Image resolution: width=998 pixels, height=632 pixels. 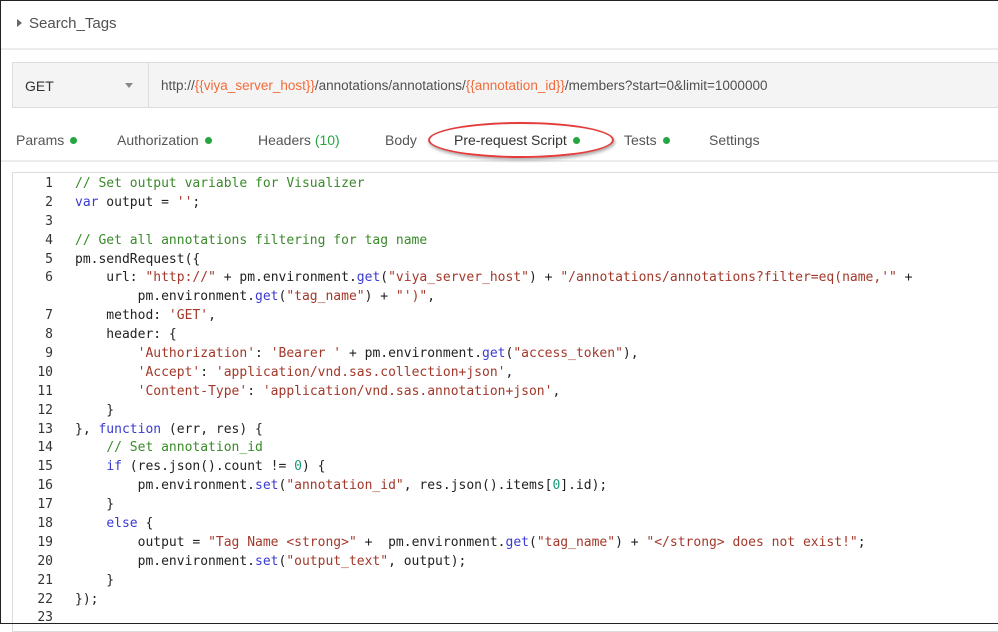 What do you see at coordinates (87, 429) in the screenshot?
I see `code-token: },` at bounding box center [87, 429].